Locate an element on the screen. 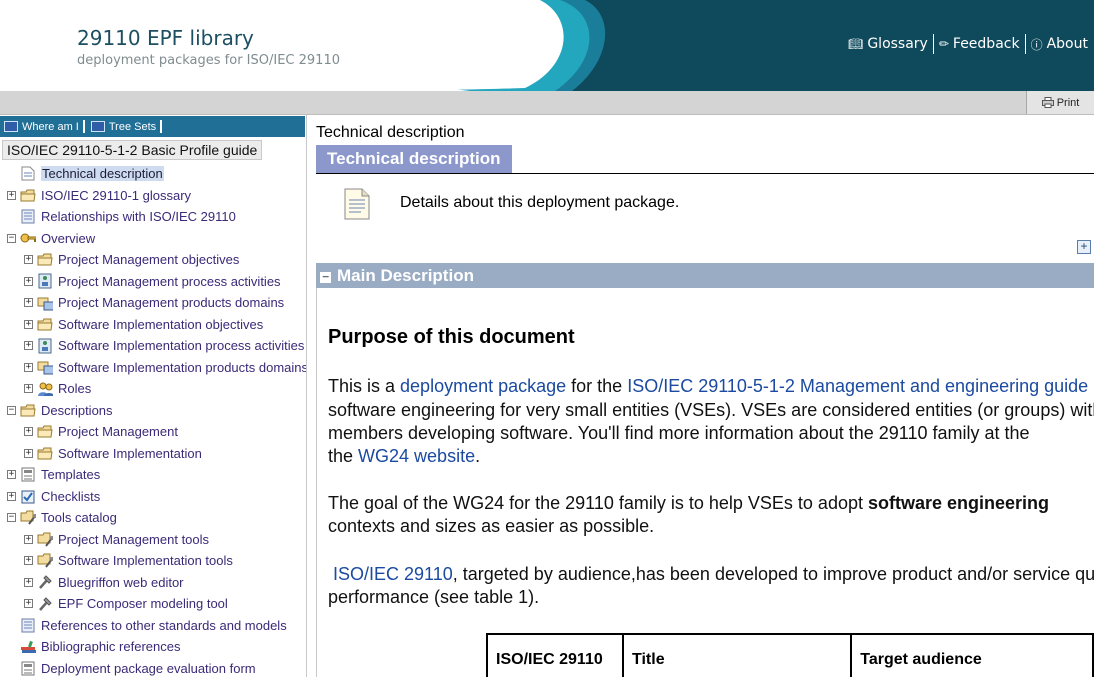 The image size is (1094, 677). tree-item: − Overview is located at coordinates (51, 238).